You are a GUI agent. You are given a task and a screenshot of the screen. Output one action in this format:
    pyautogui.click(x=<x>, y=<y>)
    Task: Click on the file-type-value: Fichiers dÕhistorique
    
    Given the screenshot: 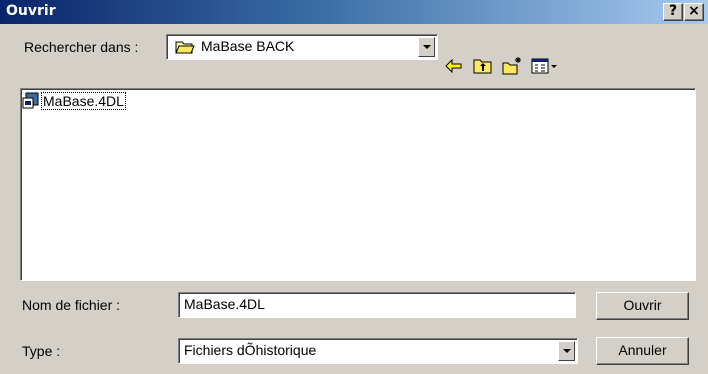 What is the action you would take?
    pyautogui.click(x=250, y=350)
    